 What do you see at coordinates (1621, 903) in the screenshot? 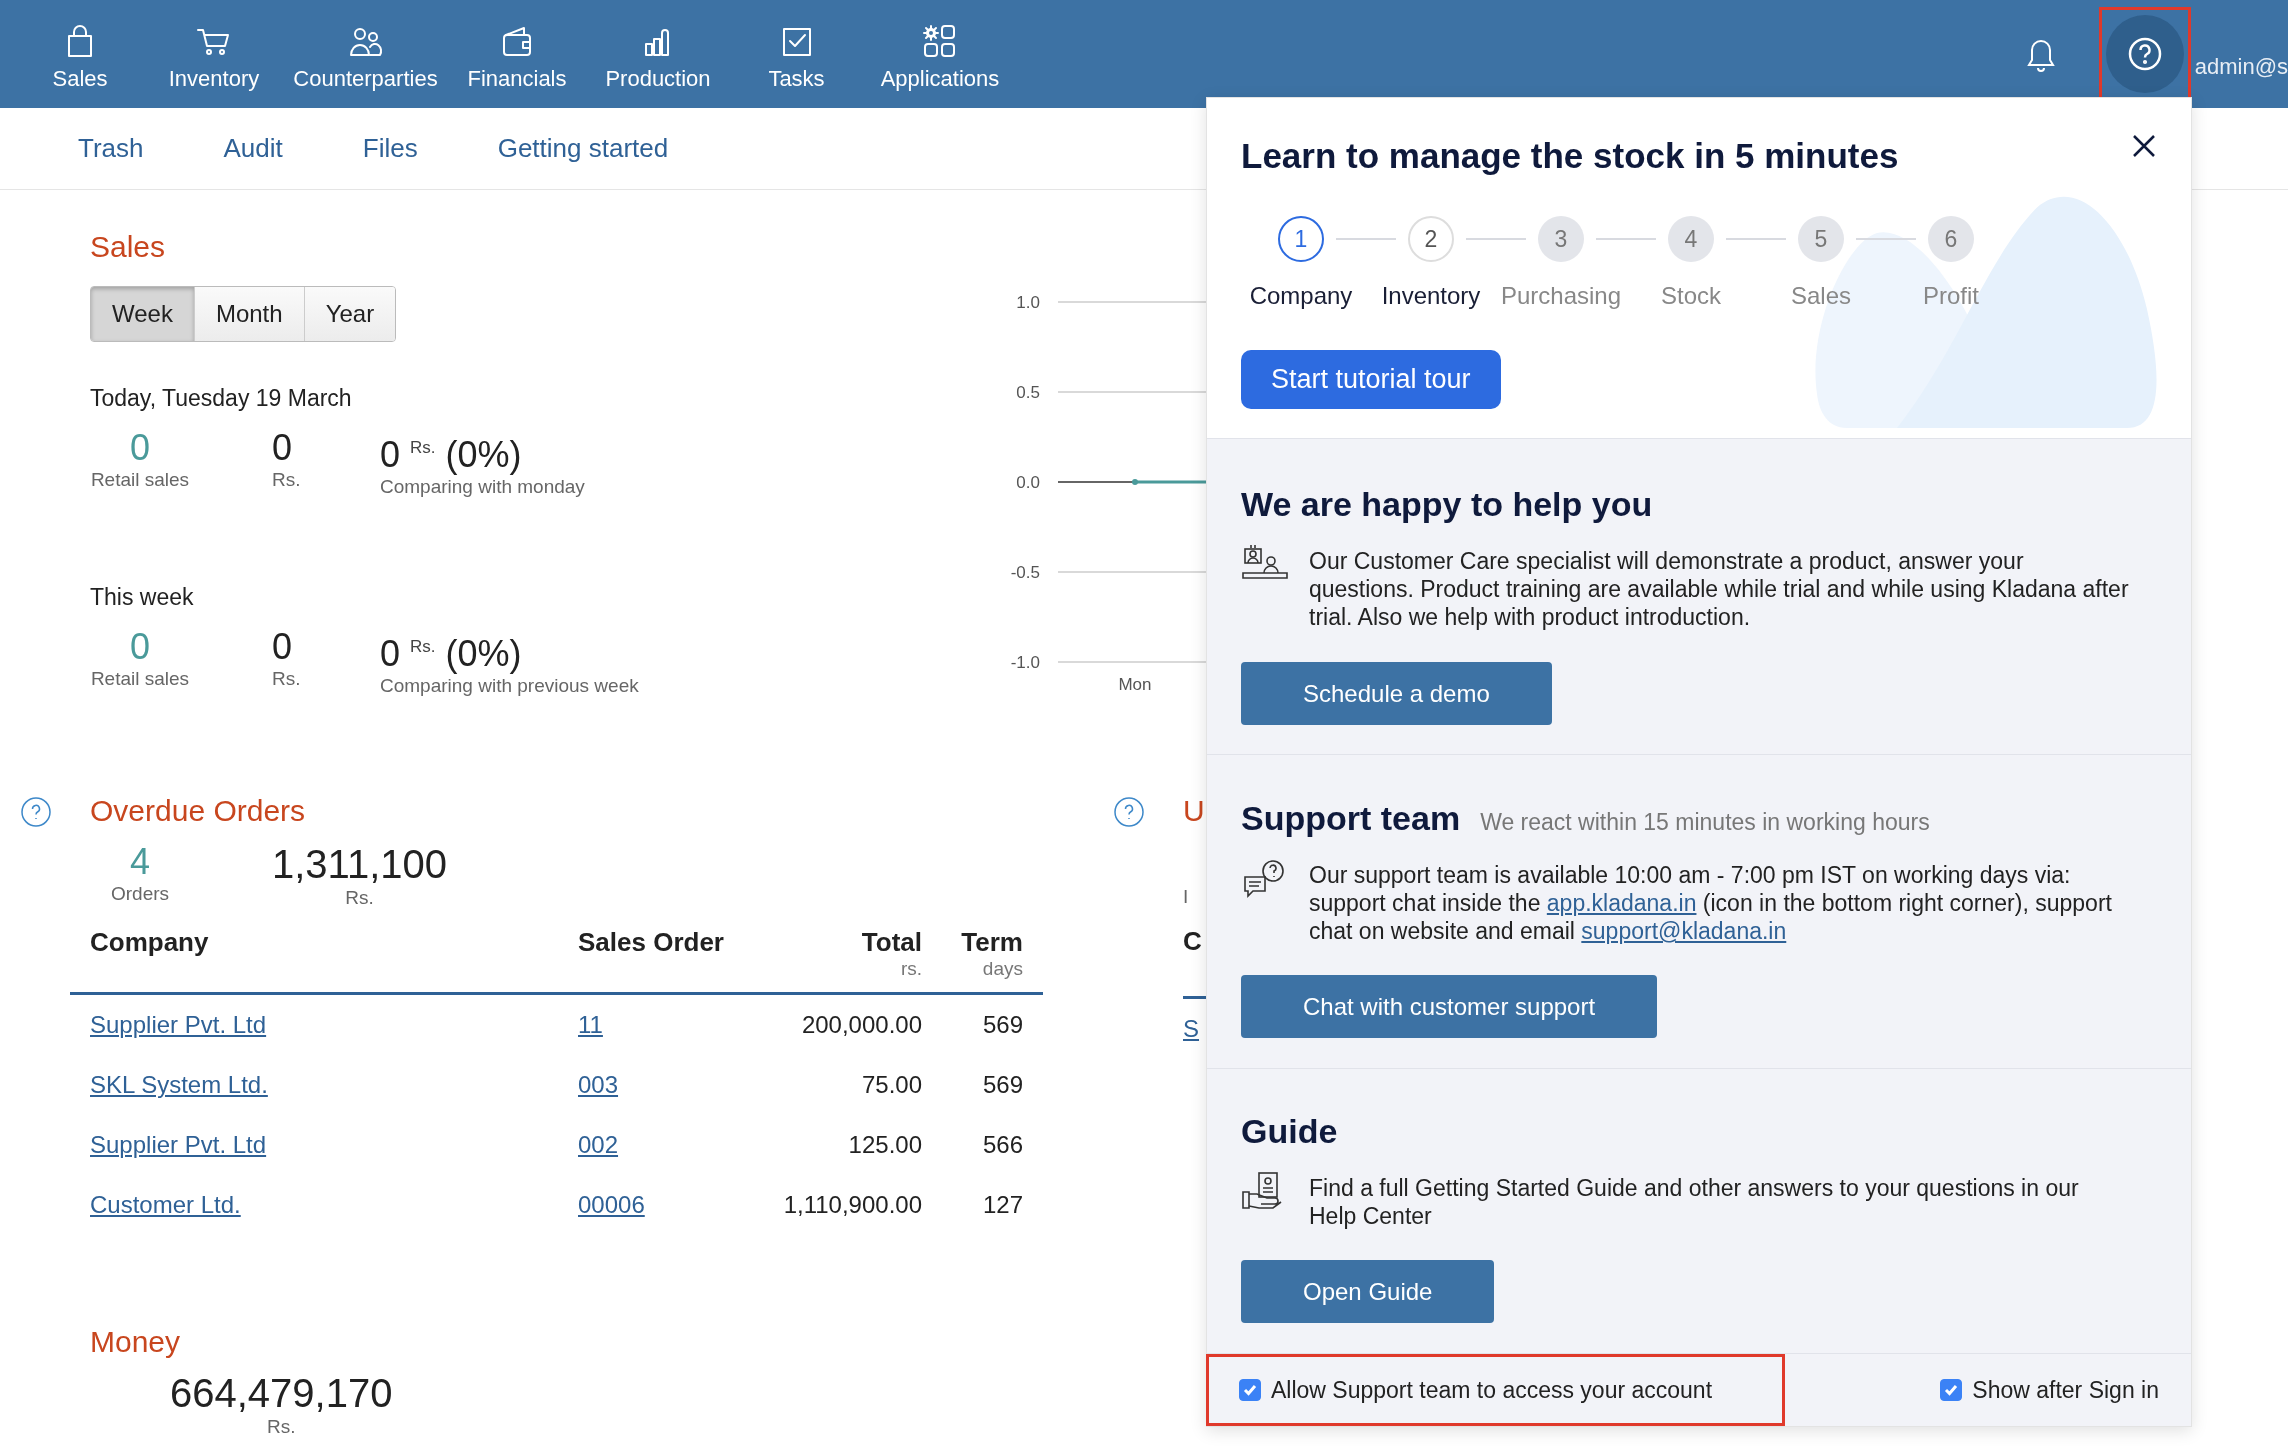
I see `text-link: app.kladana.in` at bounding box center [1621, 903].